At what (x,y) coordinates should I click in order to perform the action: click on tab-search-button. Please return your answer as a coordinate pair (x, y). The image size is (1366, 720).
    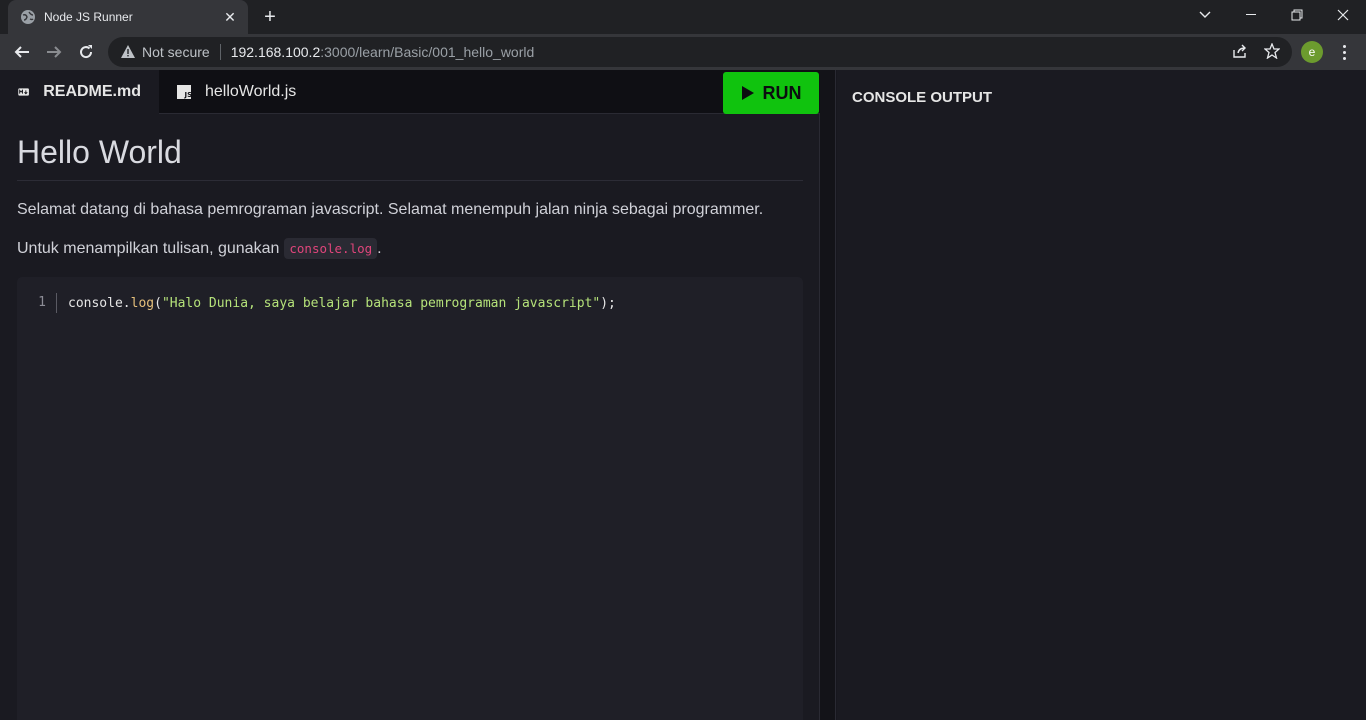
    Looking at the image, I should click on (1205, 15).